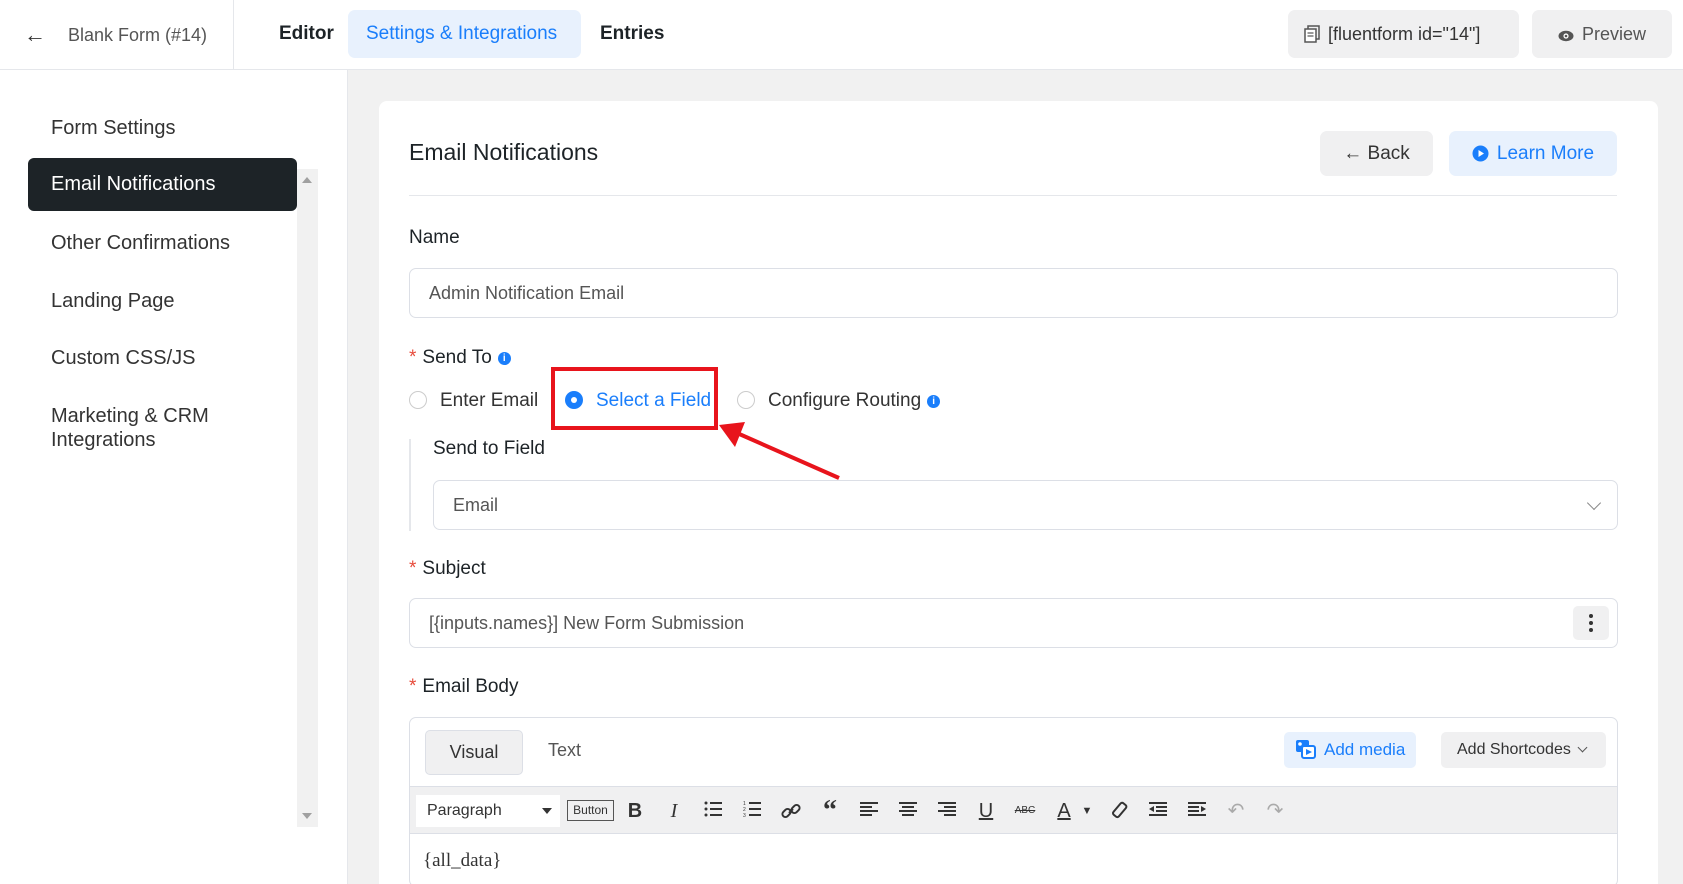 The height and width of the screenshot is (884, 1683). Describe the element at coordinates (1158, 811) in the screenshot. I see `outdent-icon` at that location.